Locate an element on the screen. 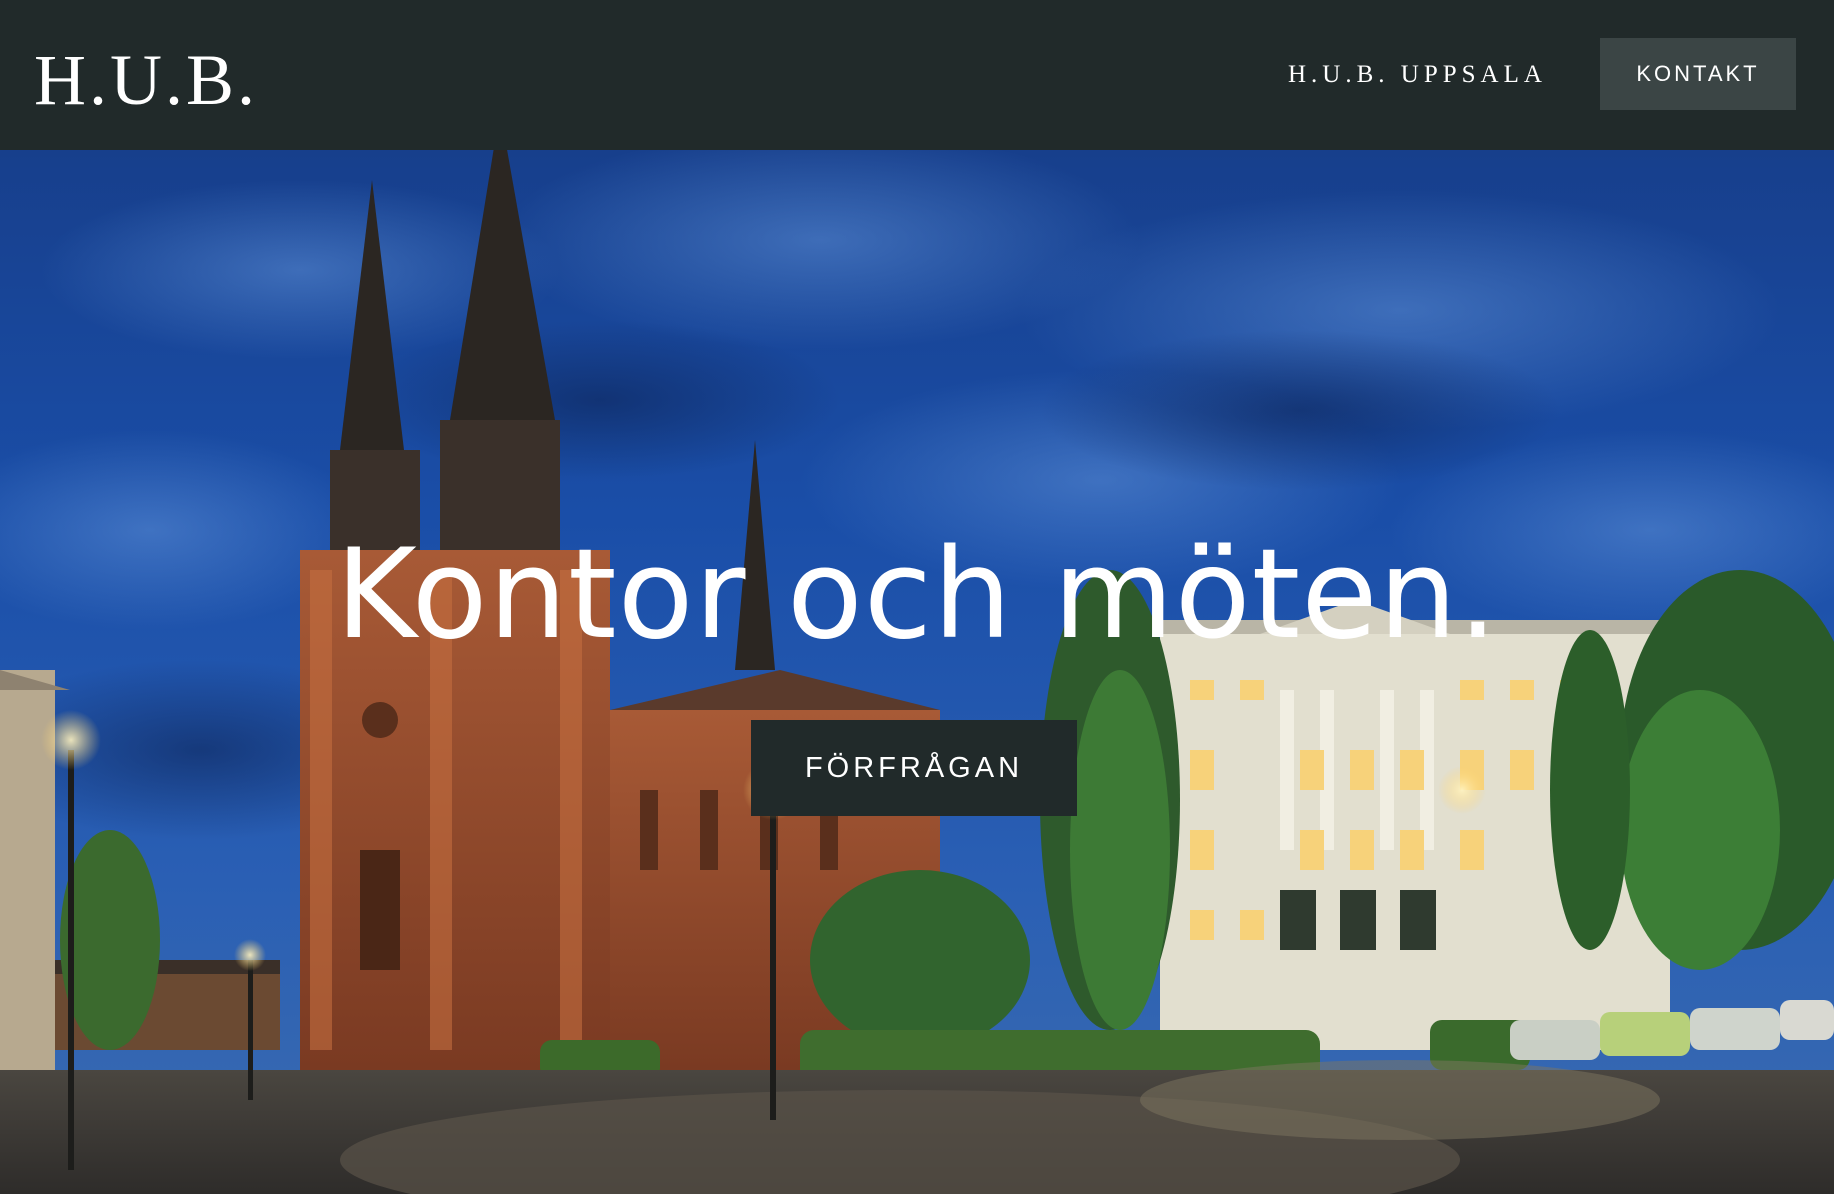  contact-button: KONTAKT is located at coordinates (1698, 74).